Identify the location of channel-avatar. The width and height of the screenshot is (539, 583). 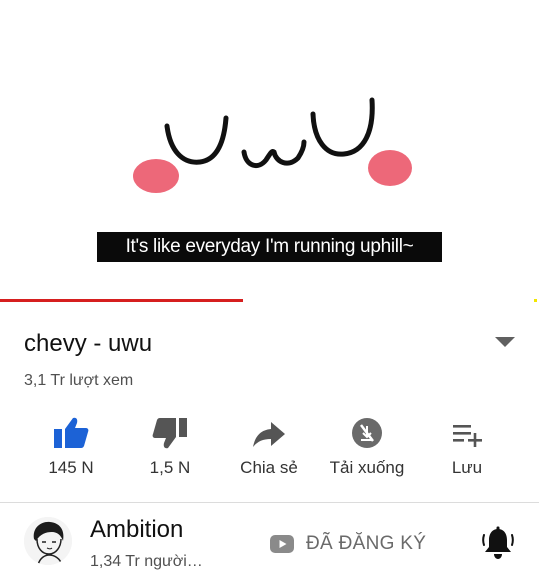
(48, 541).